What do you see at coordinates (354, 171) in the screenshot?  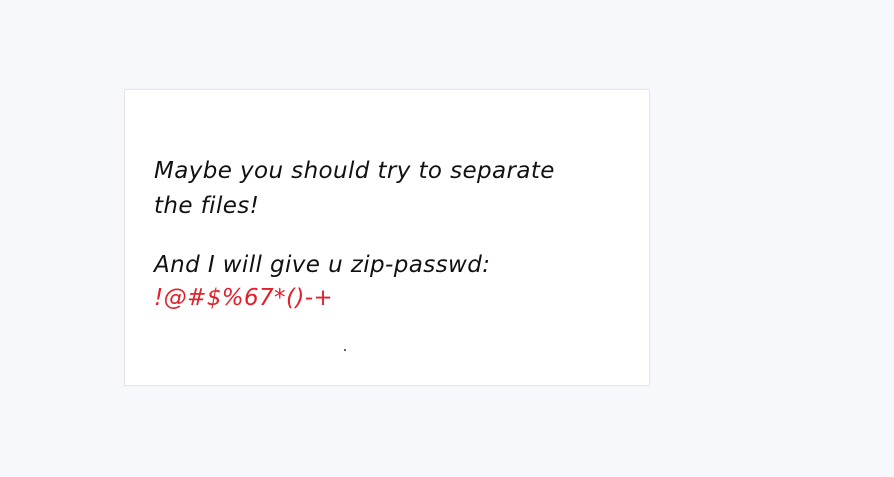 I see `hint-line-1: Maybe you should try to separate` at bounding box center [354, 171].